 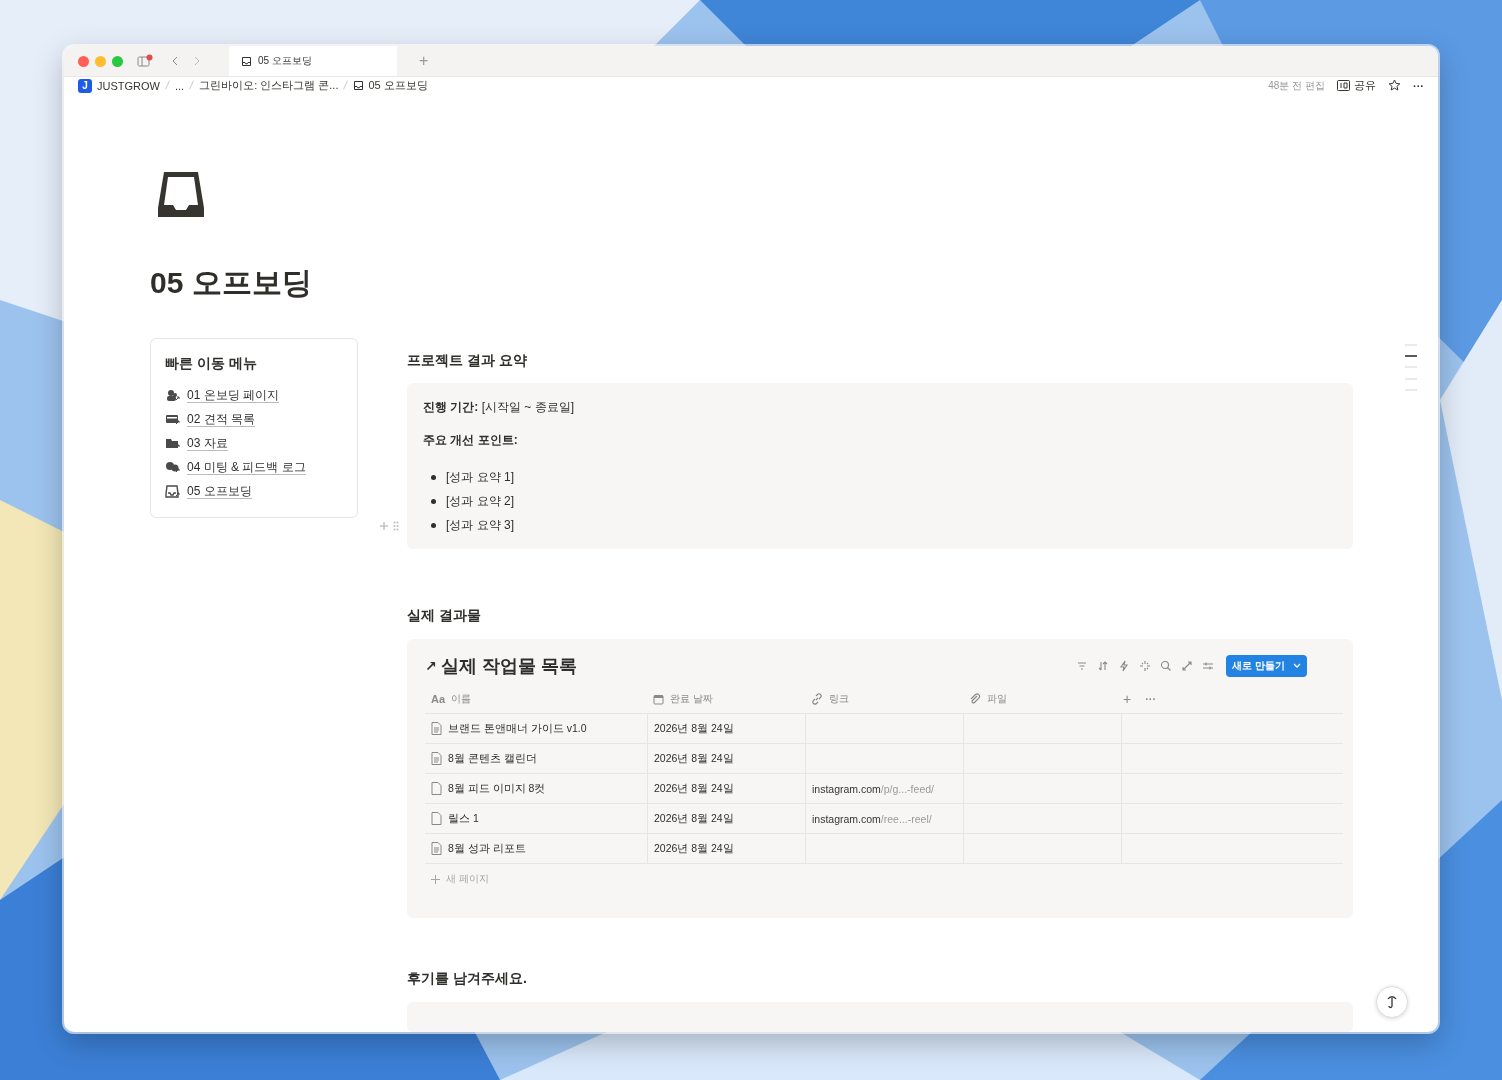 What do you see at coordinates (398, 85) in the screenshot?
I see `breadcrumb-label: 05 오프보딩` at bounding box center [398, 85].